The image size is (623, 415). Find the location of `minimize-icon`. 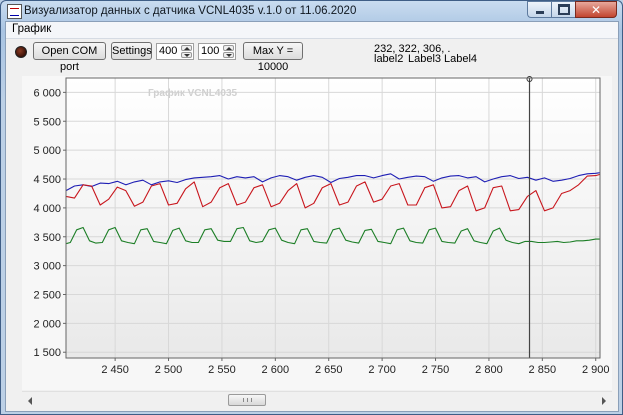

minimize-icon is located at coordinates (539, 12).